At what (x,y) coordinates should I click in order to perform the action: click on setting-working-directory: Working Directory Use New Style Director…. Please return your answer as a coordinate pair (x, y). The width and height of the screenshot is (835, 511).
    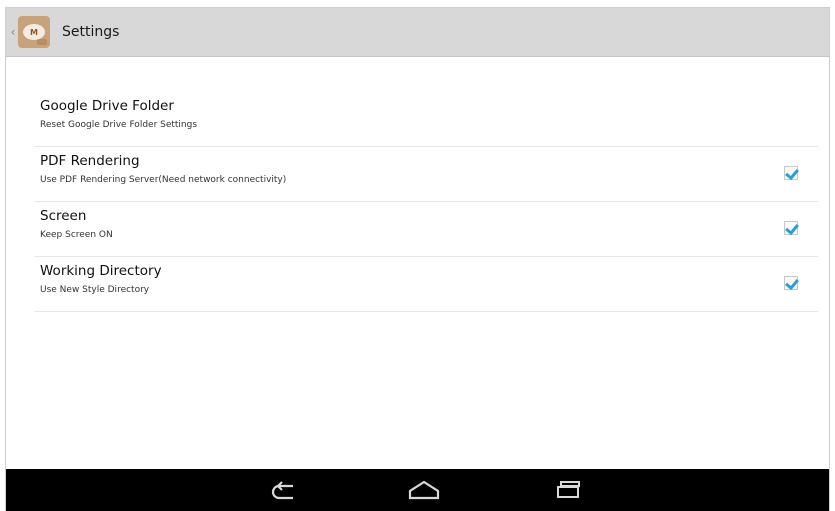
    Looking at the image, I should click on (426, 284).